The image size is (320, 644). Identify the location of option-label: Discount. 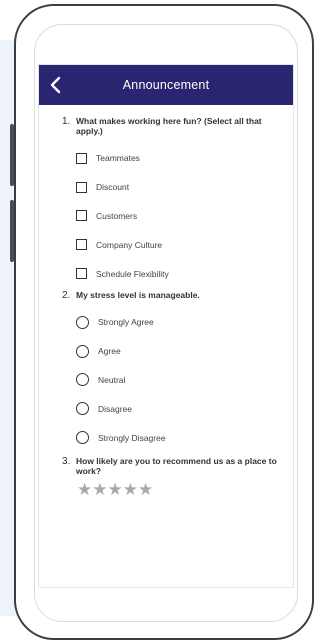
(113, 187).